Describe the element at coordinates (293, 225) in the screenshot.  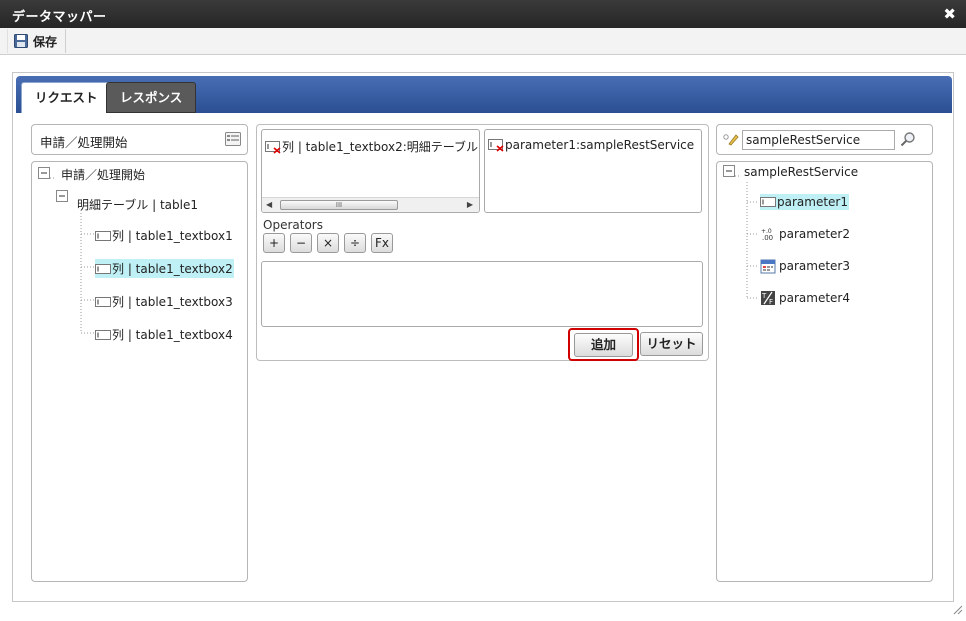
I see `operators-label: Operators` at that location.